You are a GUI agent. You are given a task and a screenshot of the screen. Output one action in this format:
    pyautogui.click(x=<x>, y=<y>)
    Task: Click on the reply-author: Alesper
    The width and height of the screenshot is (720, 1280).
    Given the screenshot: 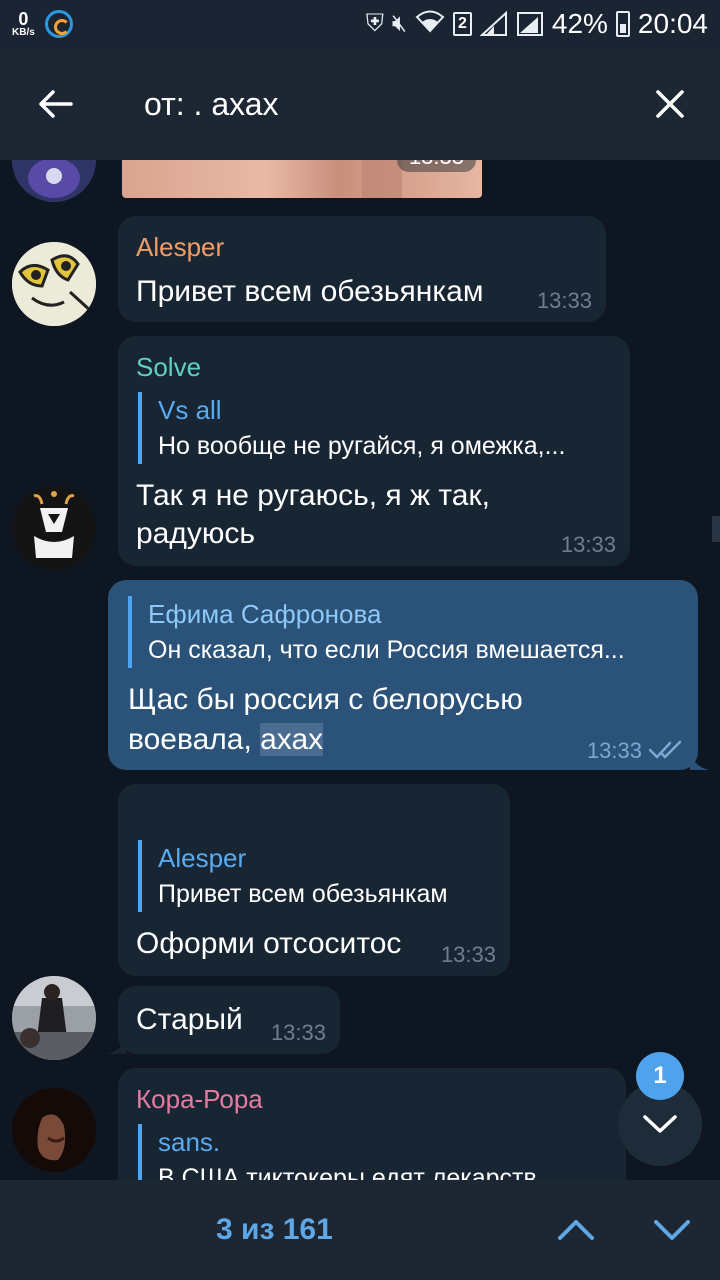 What is the action you would take?
    pyautogui.click(x=202, y=858)
    